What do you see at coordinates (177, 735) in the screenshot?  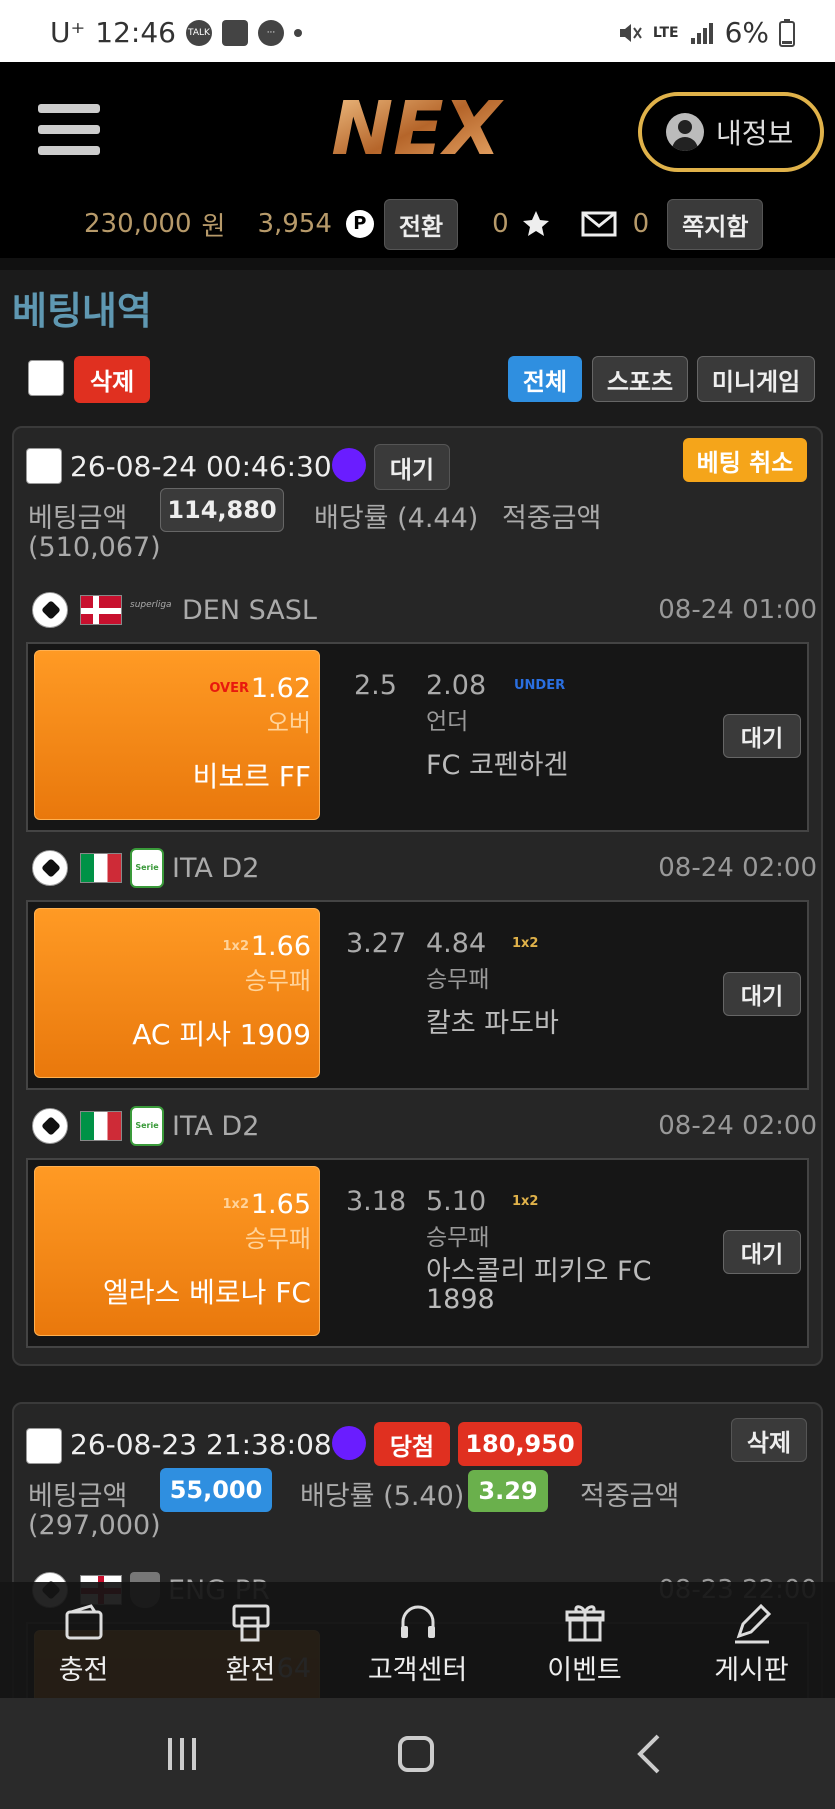 I see `home-selection-button: OVER 1.62 오버 비보르 FF` at bounding box center [177, 735].